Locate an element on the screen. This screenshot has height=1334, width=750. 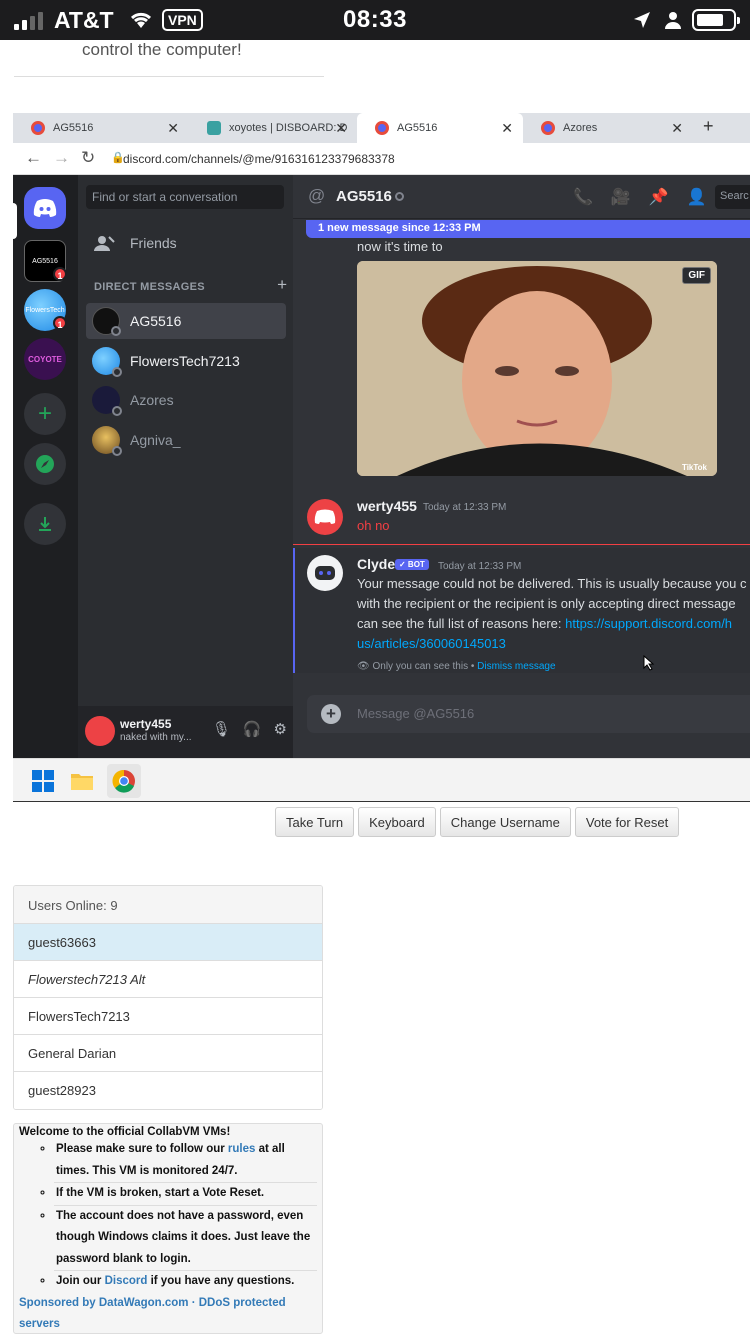
gif-image: GIF TikTok is located at coordinates (537, 368).